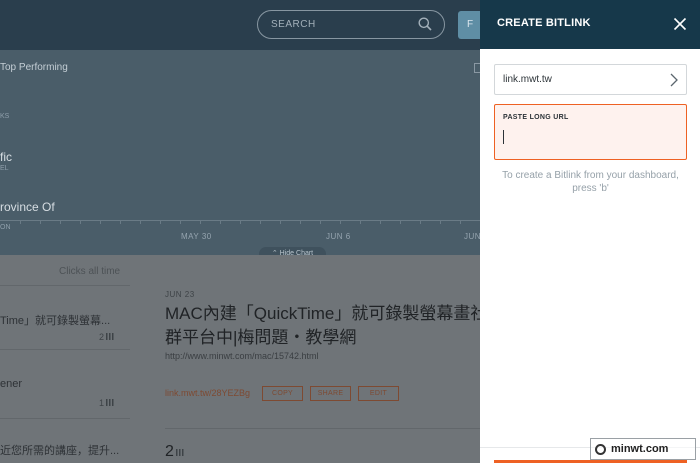  What do you see at coordinates (330, 393) in the screenshot?
I see `share-button: SHARE` at bounding box center [330, 393].